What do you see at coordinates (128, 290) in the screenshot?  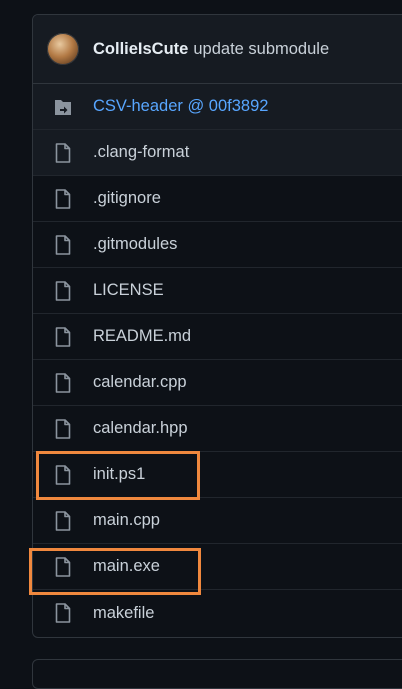 I see `file-name: LICENSE` at bounding box center [128, 290].